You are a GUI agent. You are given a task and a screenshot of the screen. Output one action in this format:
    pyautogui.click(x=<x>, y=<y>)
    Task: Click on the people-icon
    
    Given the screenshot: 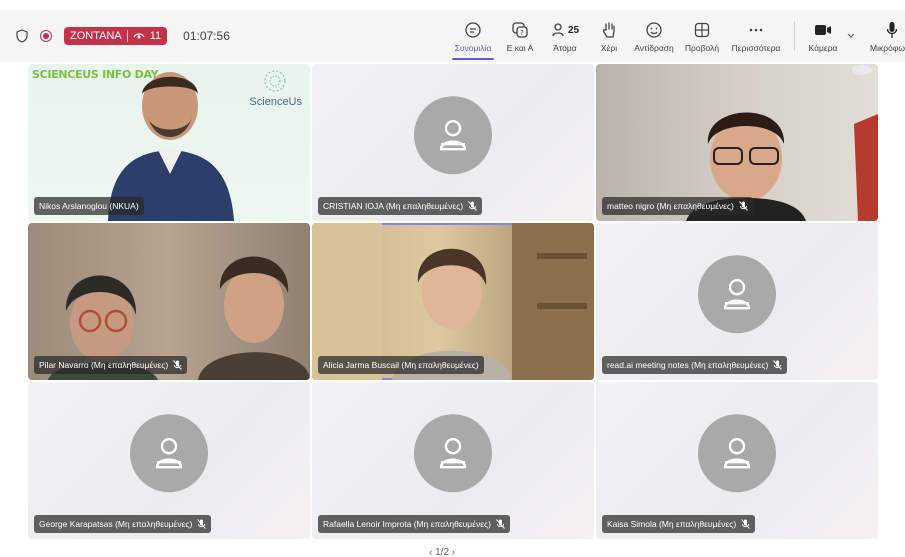 What is the action you would take?
    pyautogui.click(x=558, y=30)
    